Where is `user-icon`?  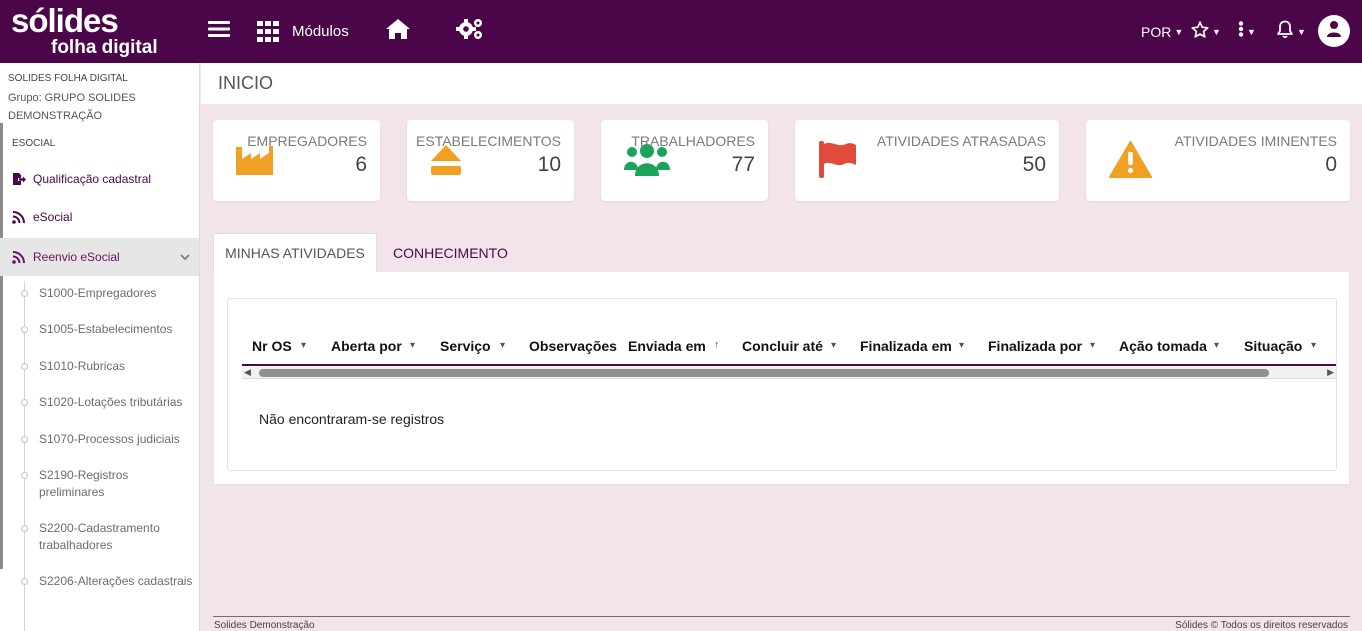 user-icon is located at coordinates (1334, 31).